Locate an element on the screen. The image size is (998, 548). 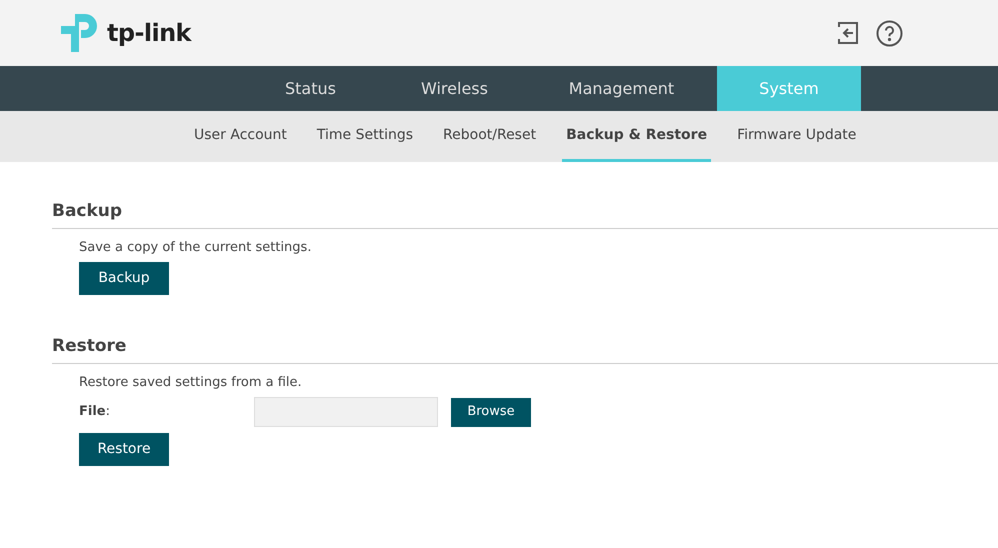
file-label: File: is located at coordinates (95, 412).